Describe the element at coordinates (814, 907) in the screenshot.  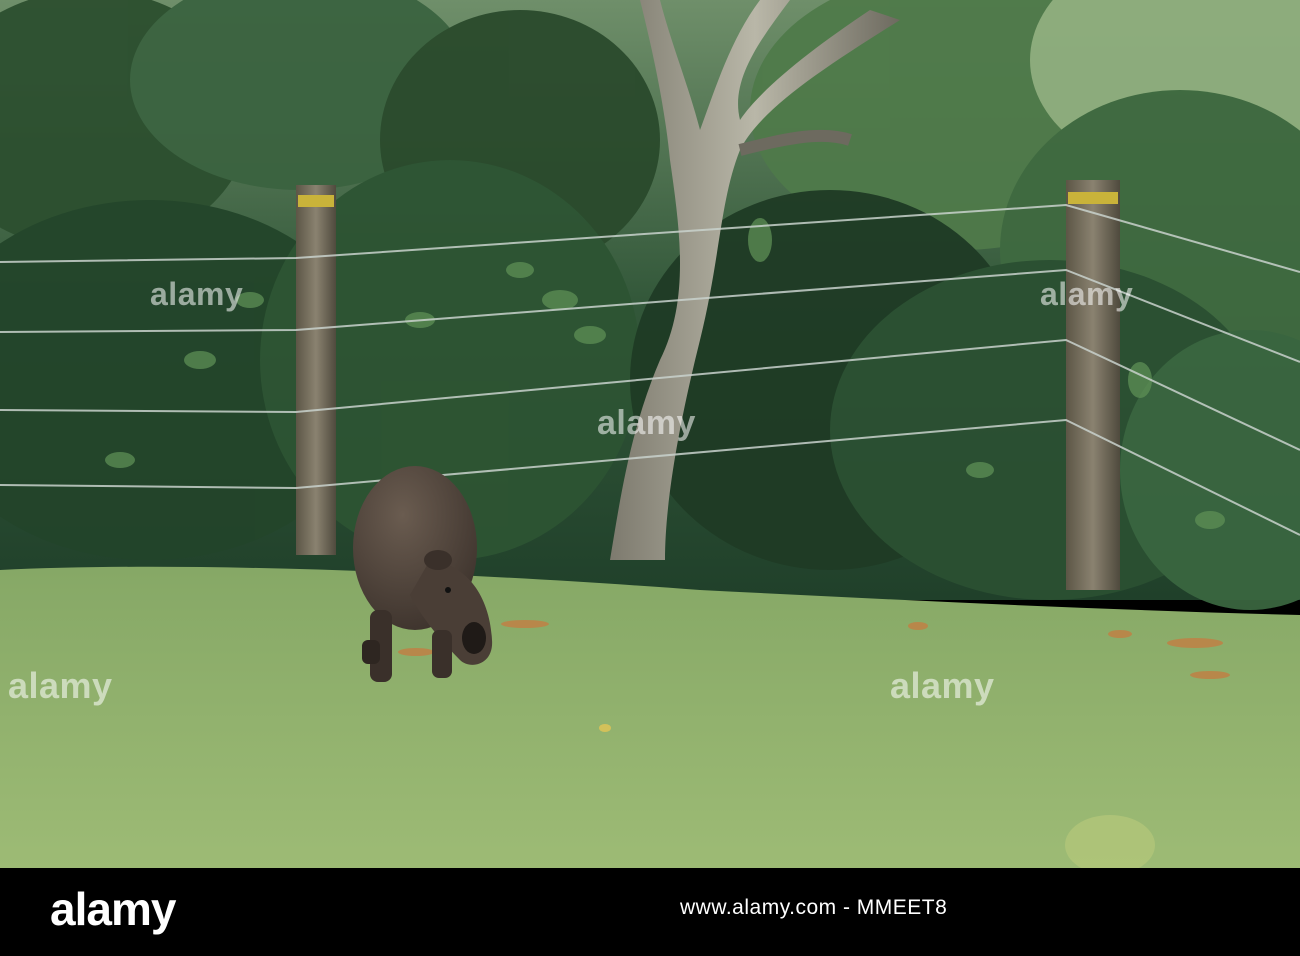
I see `image-id-text: www.alamy.com - MMEET8` at that location.